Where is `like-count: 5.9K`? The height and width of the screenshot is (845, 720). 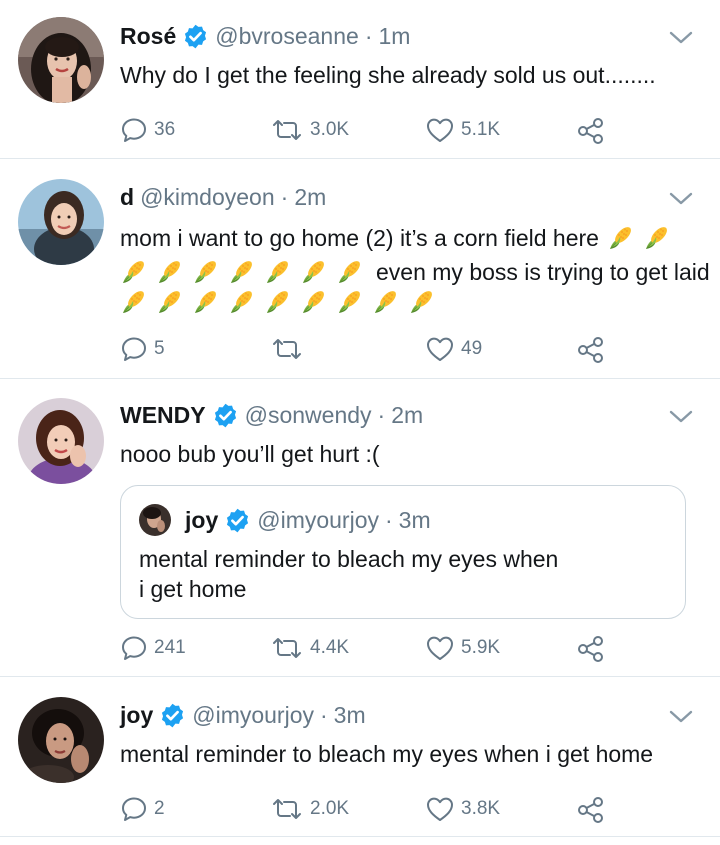
like-count: 5.9K is located at coordinates (481, 647).